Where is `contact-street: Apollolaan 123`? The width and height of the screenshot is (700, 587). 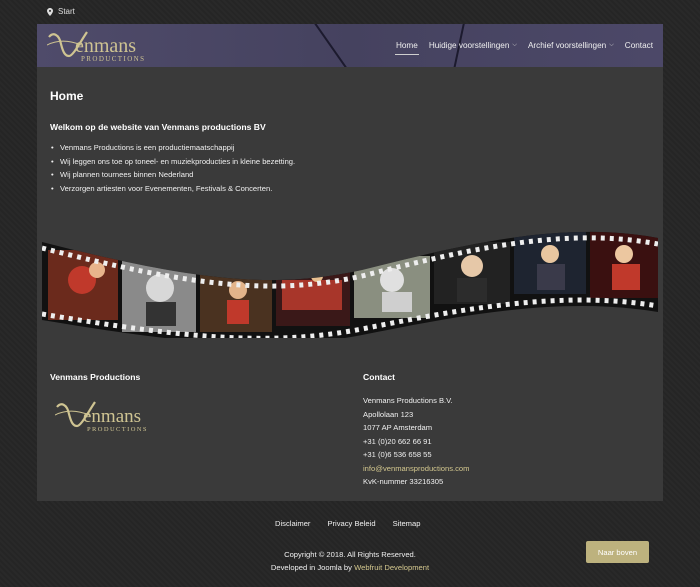
contact-street: Apollolaan 123 is located at coordinates (388, 414).